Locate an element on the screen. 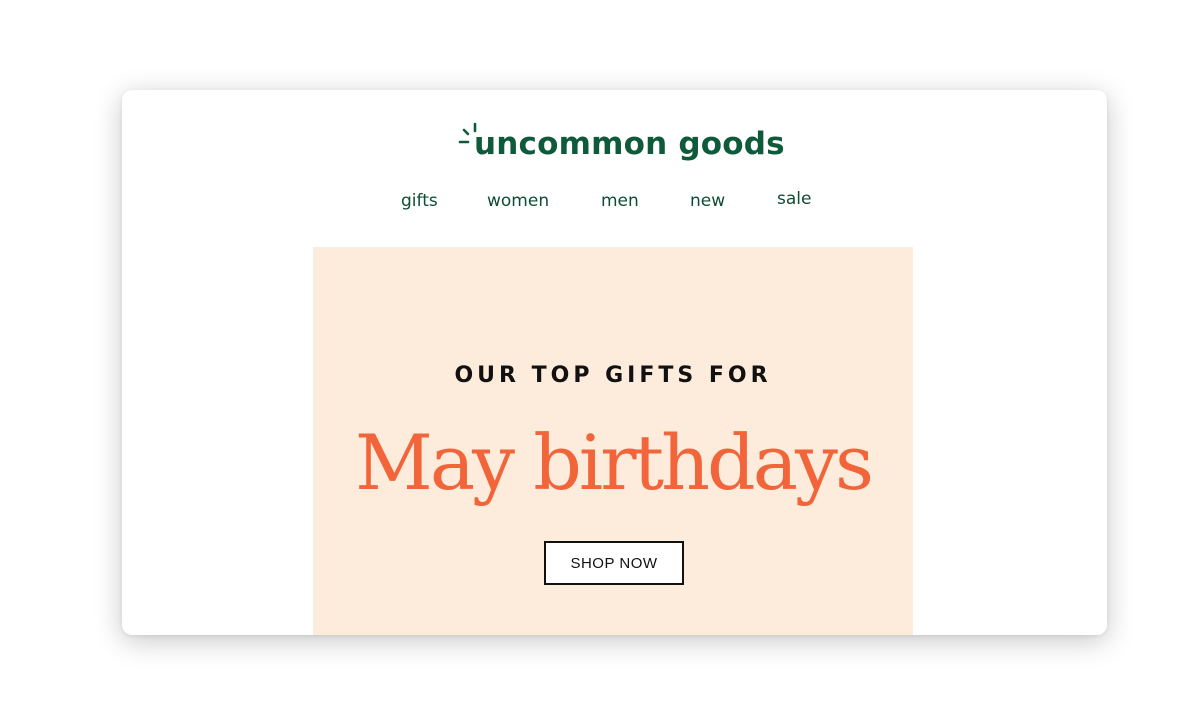 This screenshot has height=725, width=1200. nav-item-gifts: gifts is located at coordinates (419, 201).